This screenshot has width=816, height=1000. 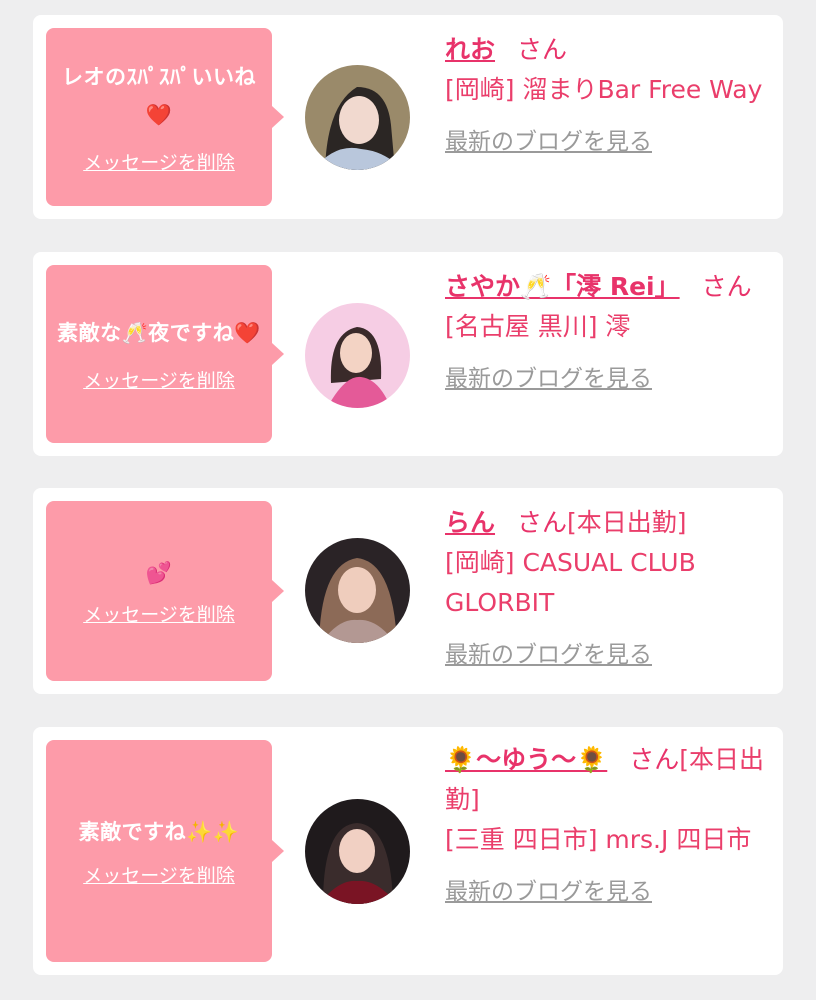 I want to click on sender-name-link: らん, so click(x=470, y=522).